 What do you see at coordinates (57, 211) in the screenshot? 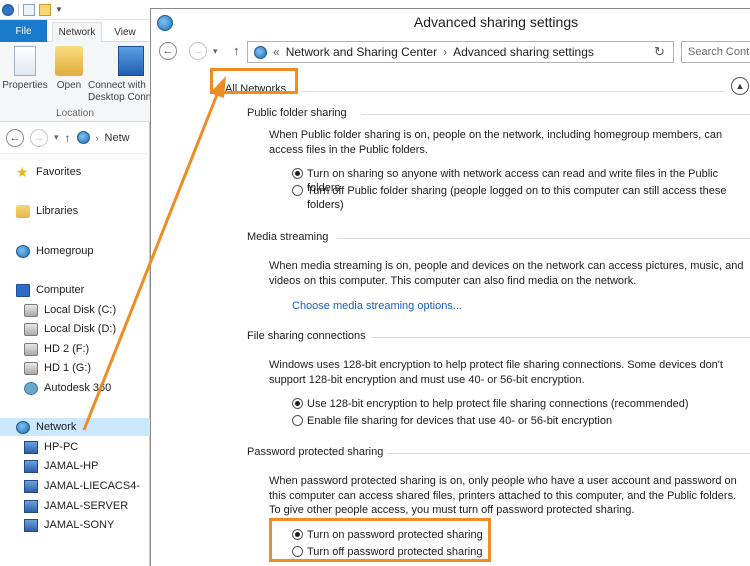
I see `tree-label: Libraries` at bounding box center [57, 211].